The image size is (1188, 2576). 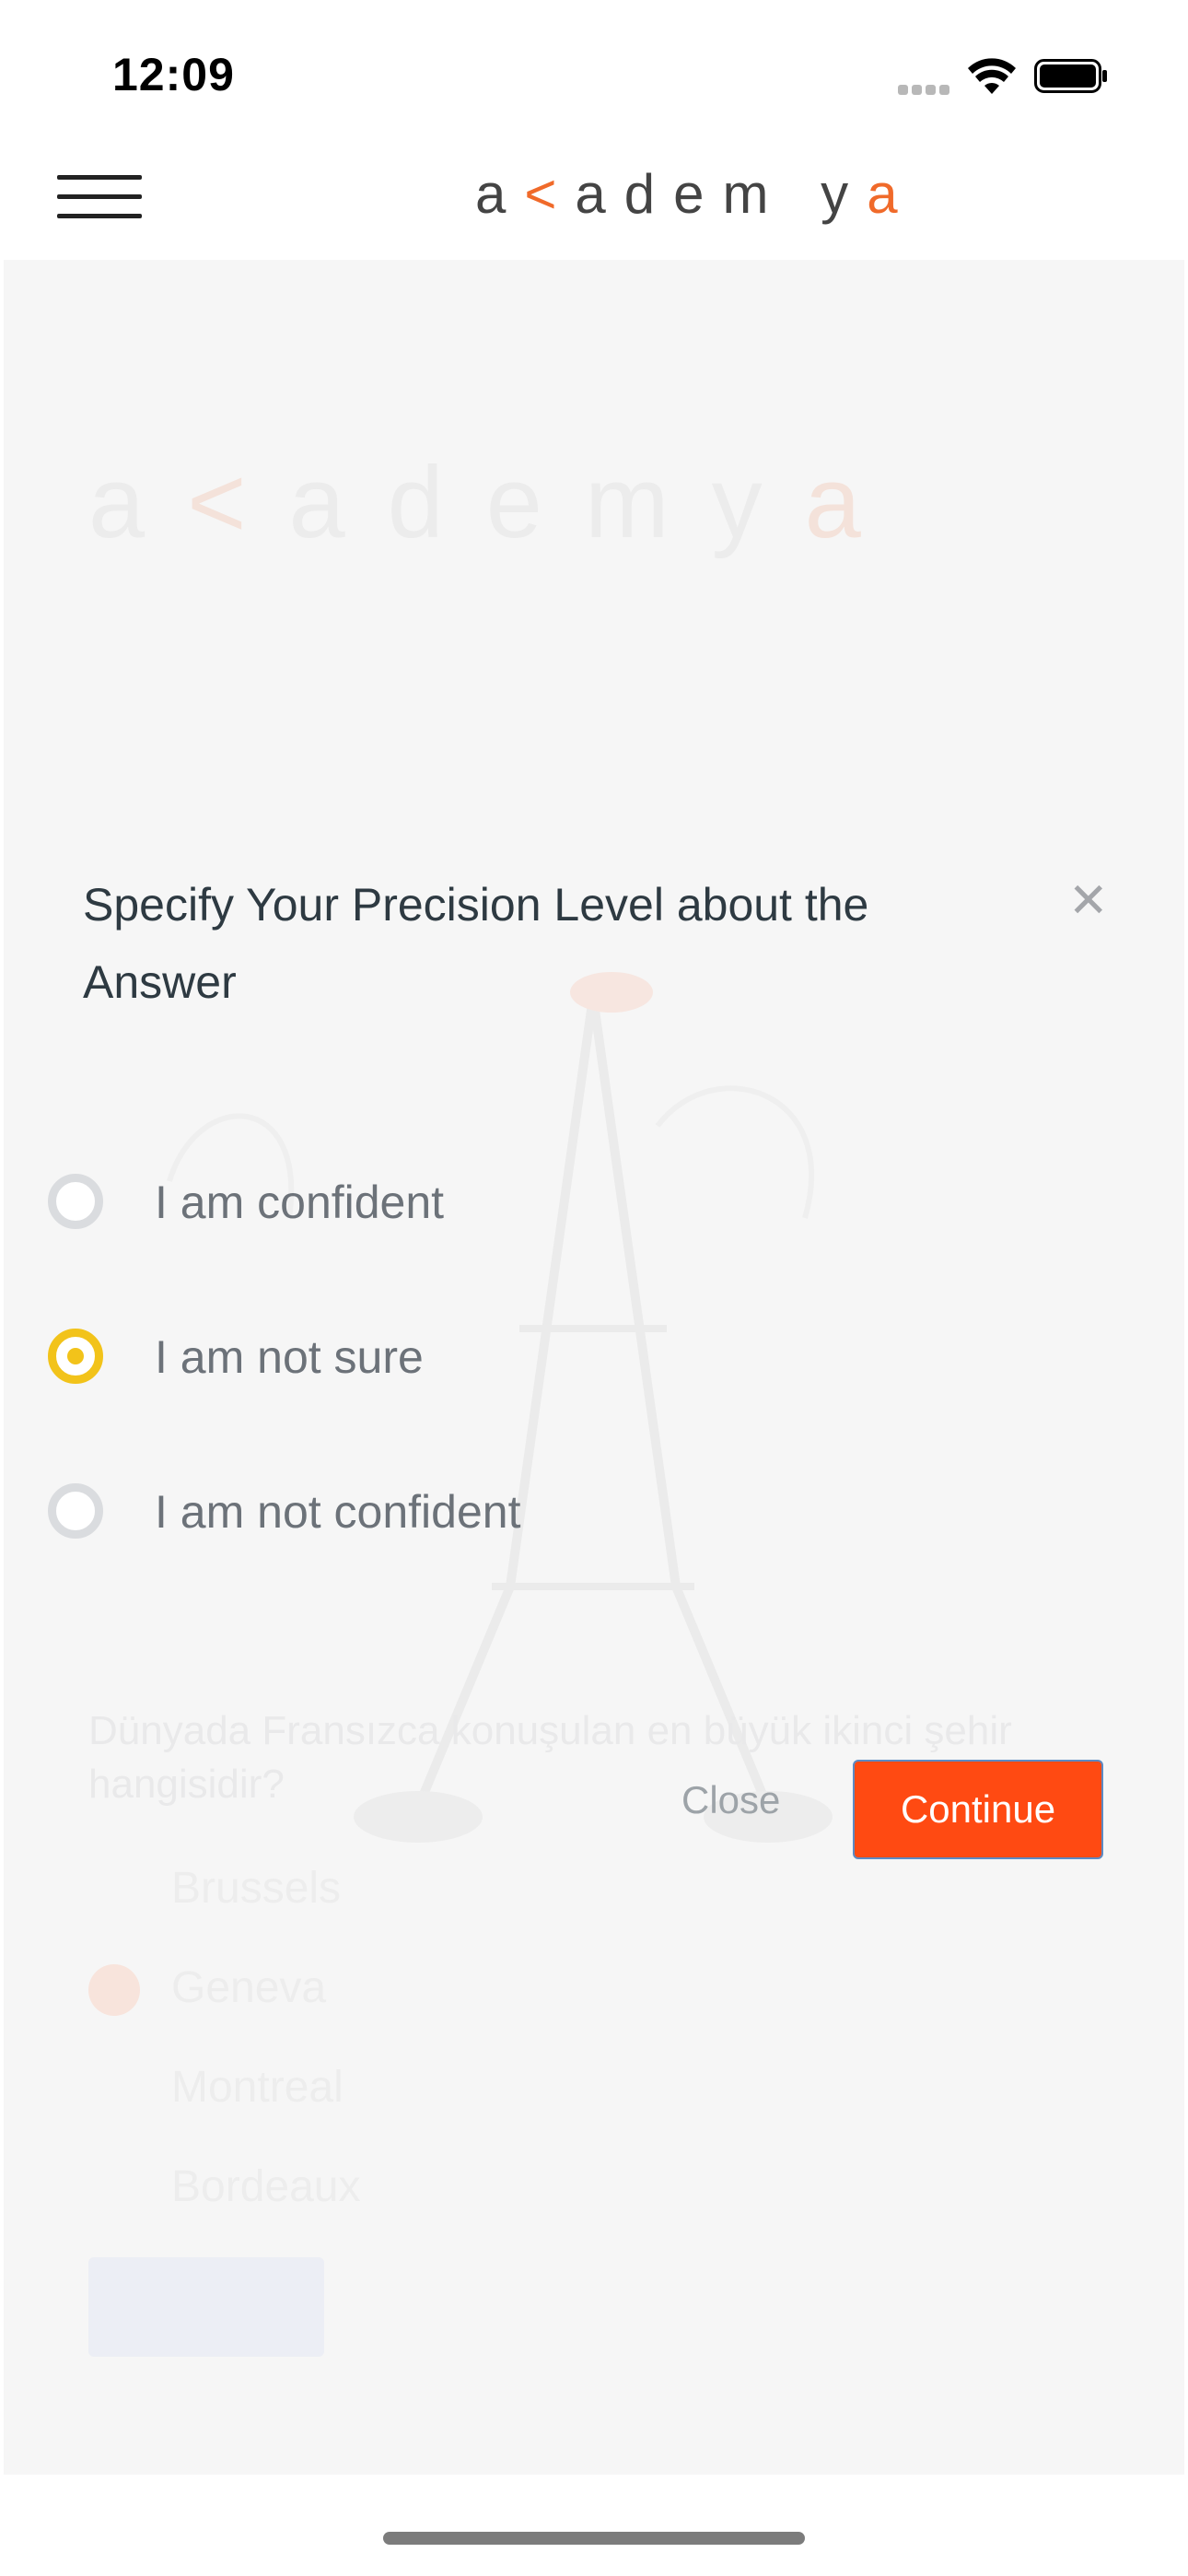 I want to click on cellular-signal-icon, so click(x=925, y=91).